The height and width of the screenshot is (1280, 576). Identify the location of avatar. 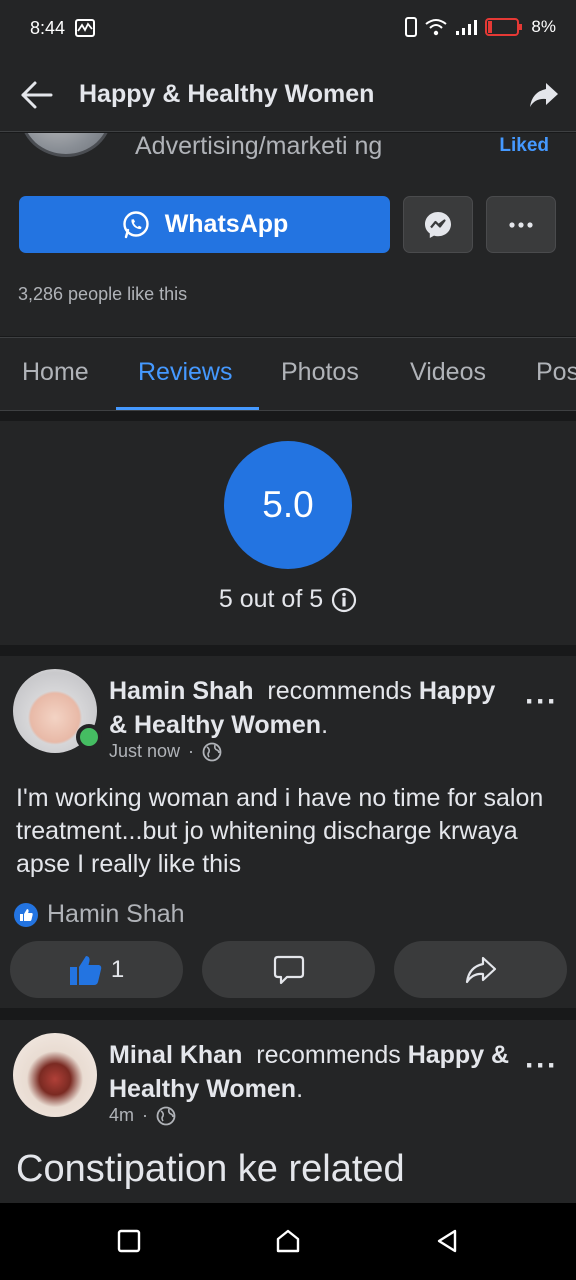
(55, 1075).